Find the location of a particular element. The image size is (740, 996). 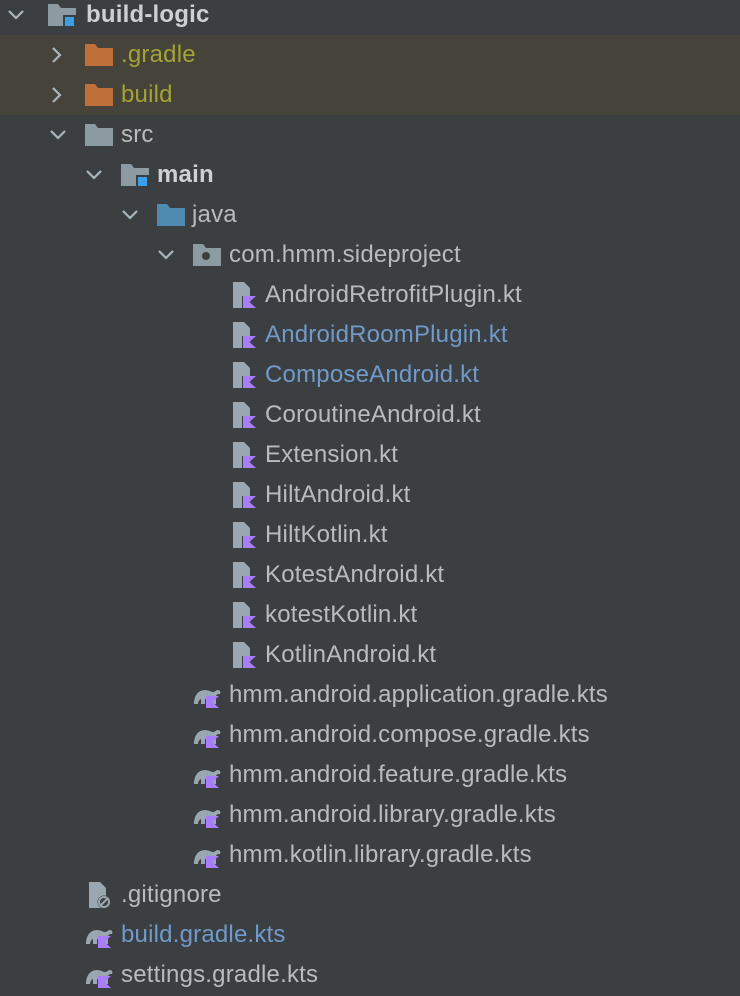

tree-row-gradle-script: hmm.android.feature.gradle.kts is located at coordinates (370, 775).